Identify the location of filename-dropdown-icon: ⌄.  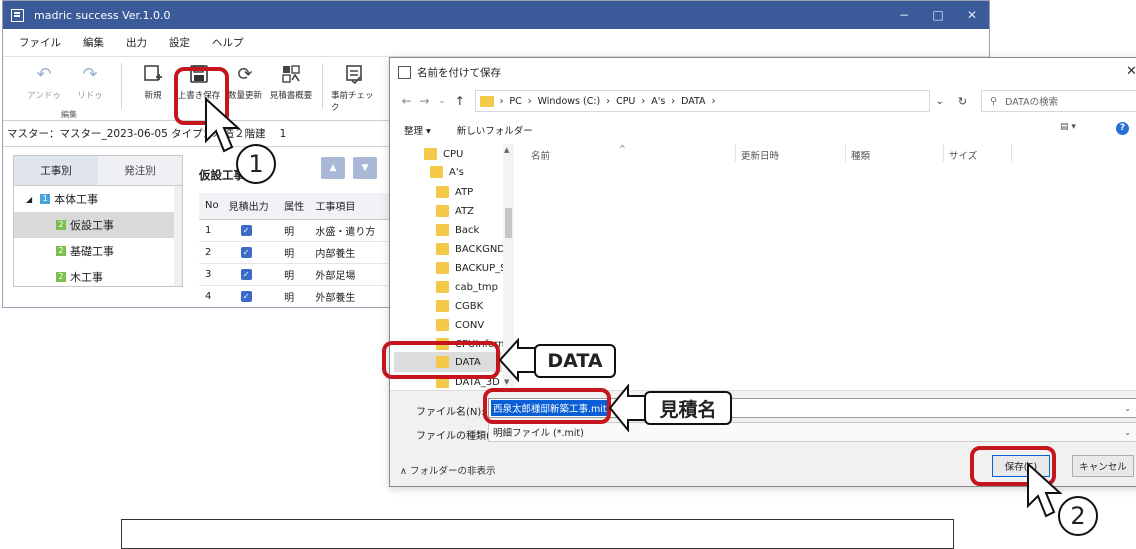
(1127, 408).